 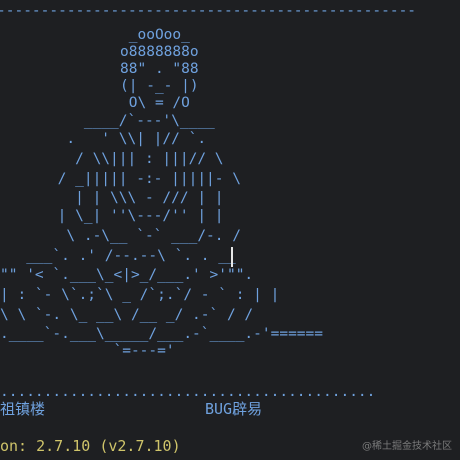 I want to click on art-line-11: | \_| ''\---/'' | |, so click(x=119, y=216).